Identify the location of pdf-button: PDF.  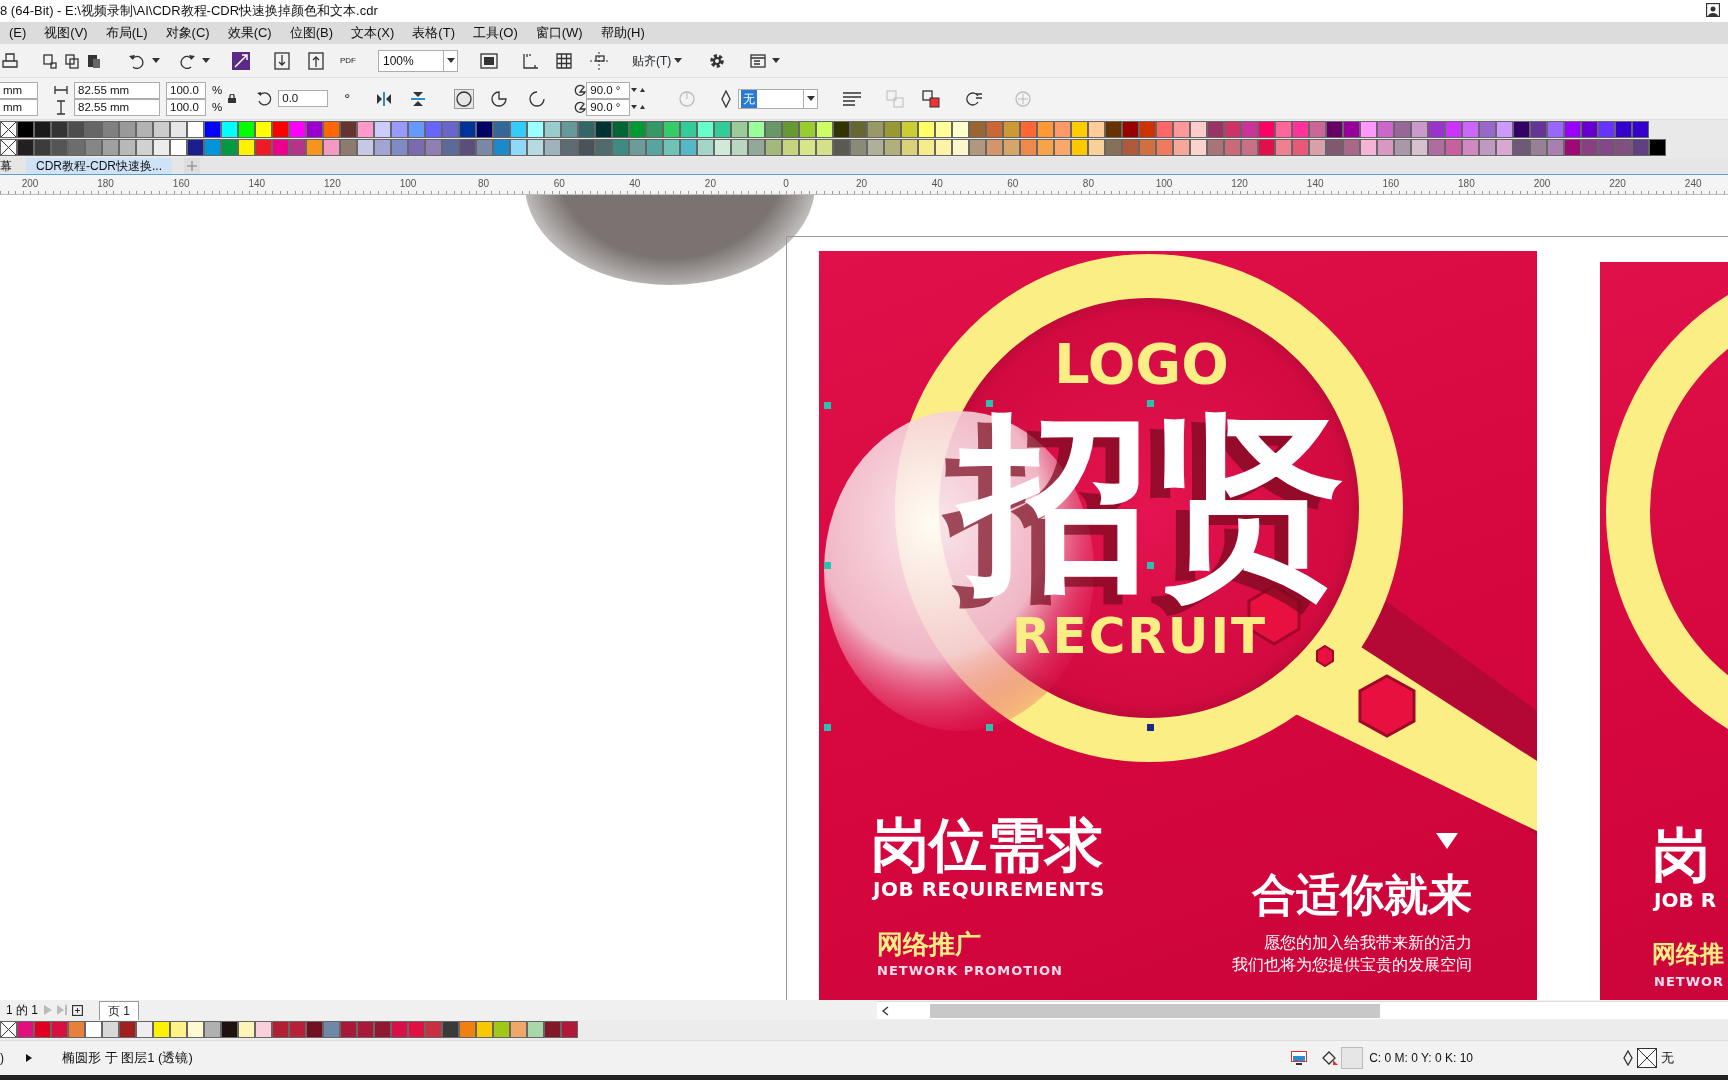
(348, 60).